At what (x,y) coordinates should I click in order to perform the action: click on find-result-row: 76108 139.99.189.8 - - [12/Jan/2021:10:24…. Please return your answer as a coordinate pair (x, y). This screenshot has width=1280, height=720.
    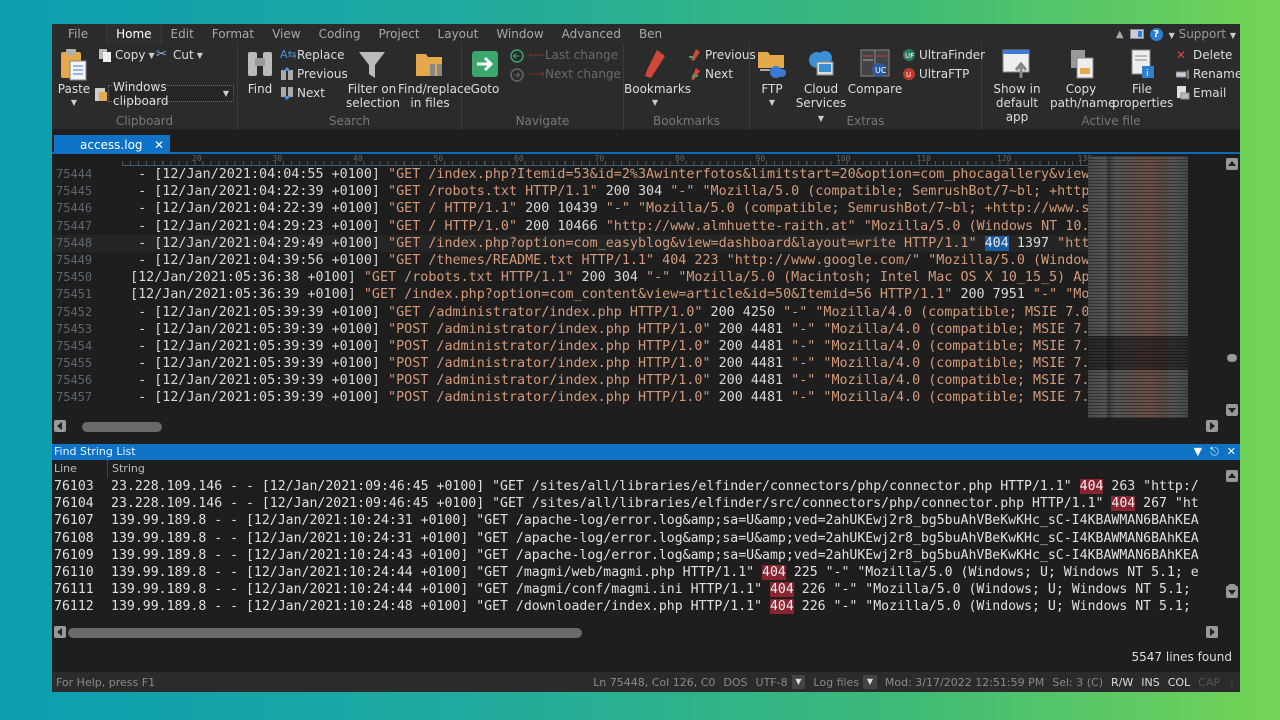
    Looking at the image, I should click on (638, 538).